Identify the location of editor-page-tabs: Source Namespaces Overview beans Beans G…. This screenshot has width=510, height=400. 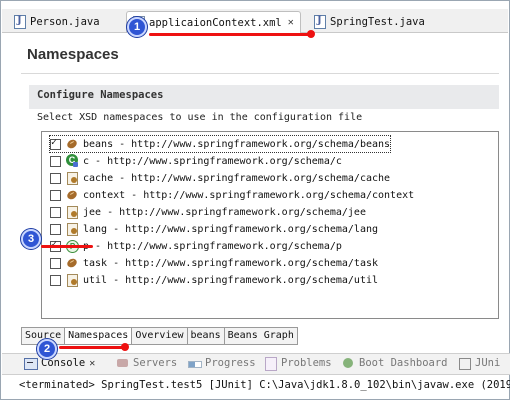
(159, 336).